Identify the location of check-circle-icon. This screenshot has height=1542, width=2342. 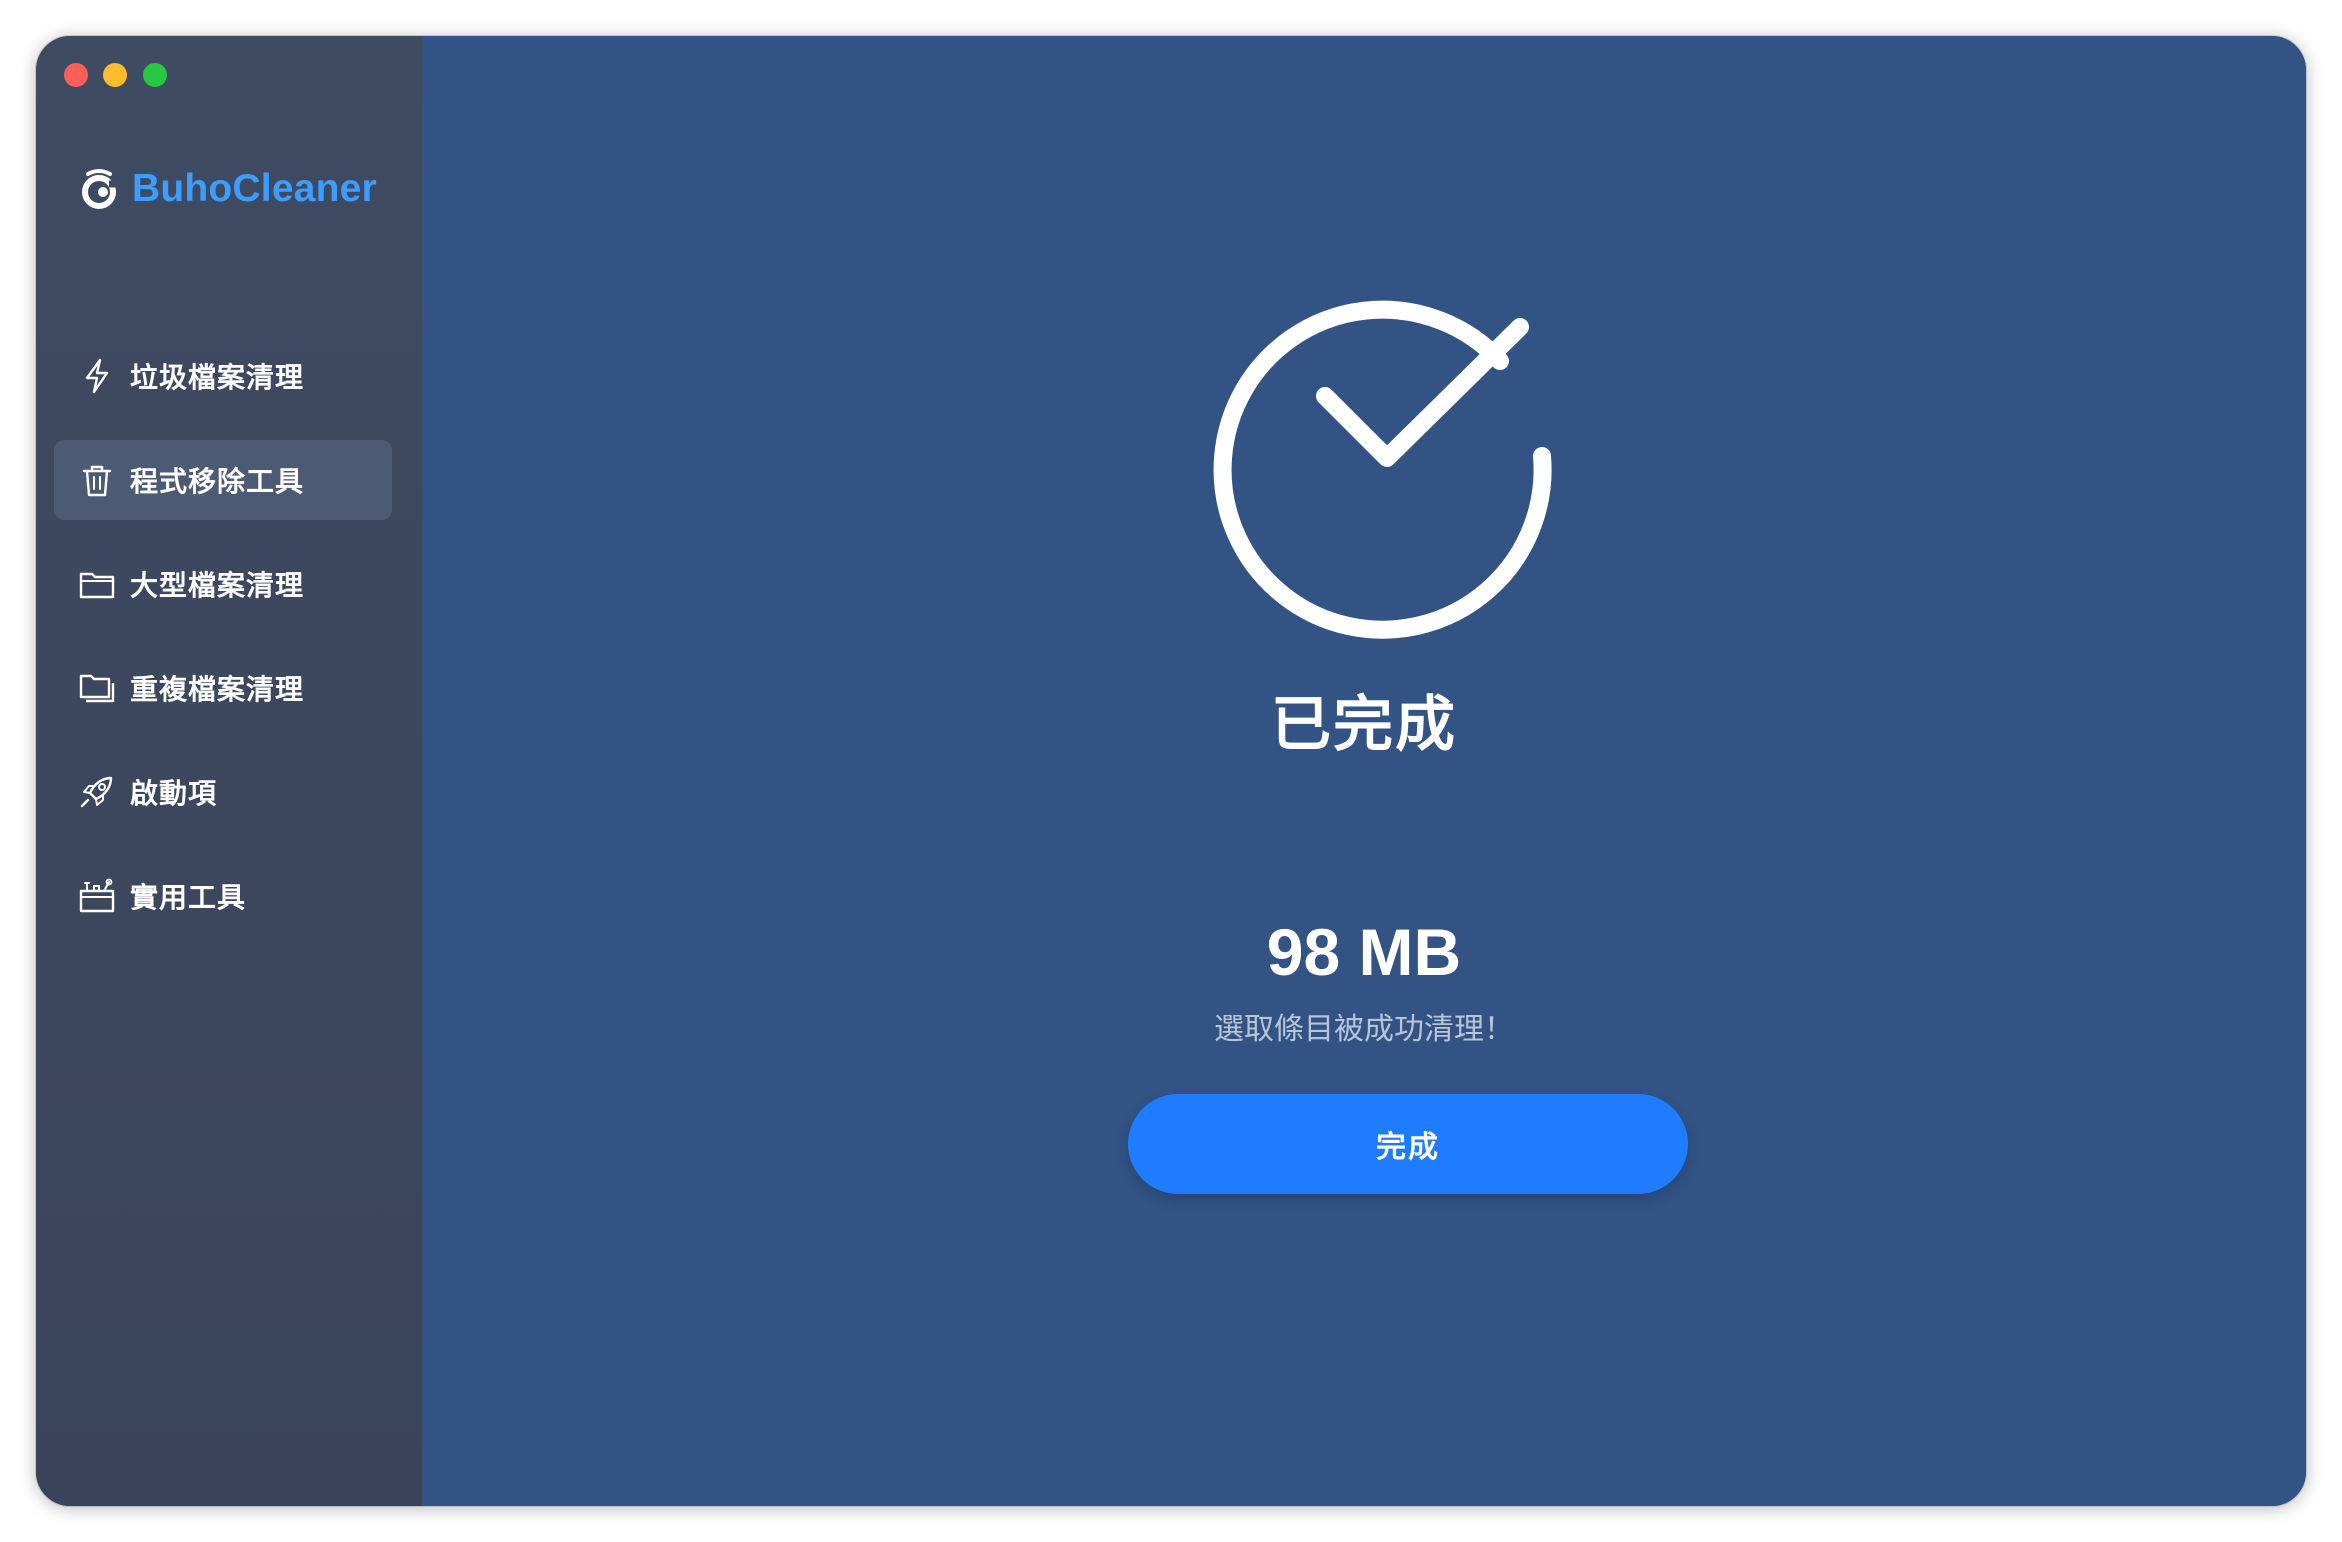
(1382, 469).